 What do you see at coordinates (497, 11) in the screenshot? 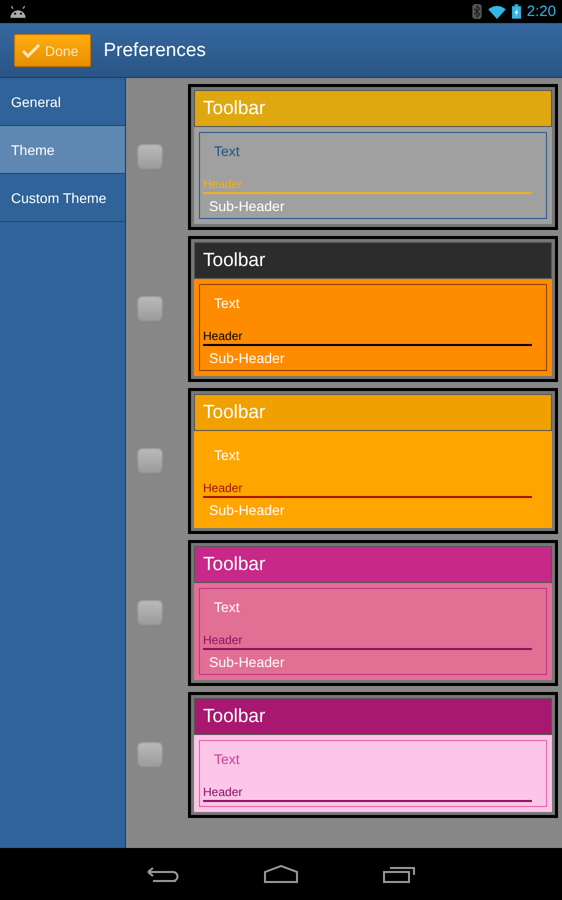
I see `wifi-icon` at bounding box center [497, 11].